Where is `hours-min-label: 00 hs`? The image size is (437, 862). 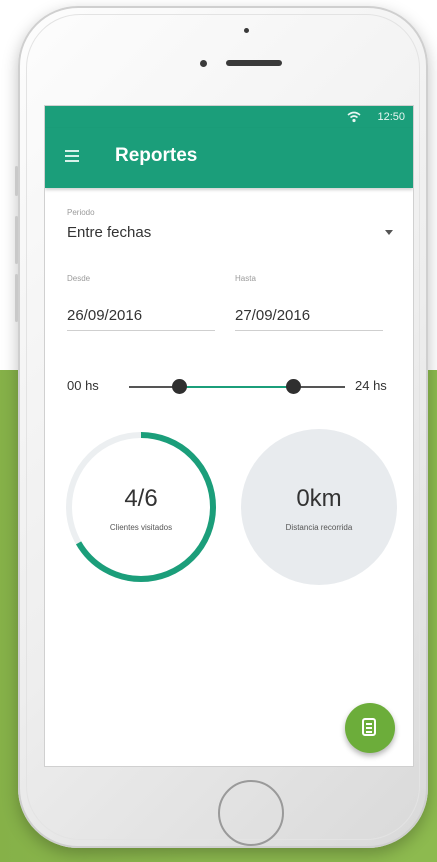 hours-min-label: 00 hs is located at coordinates (83, 385).